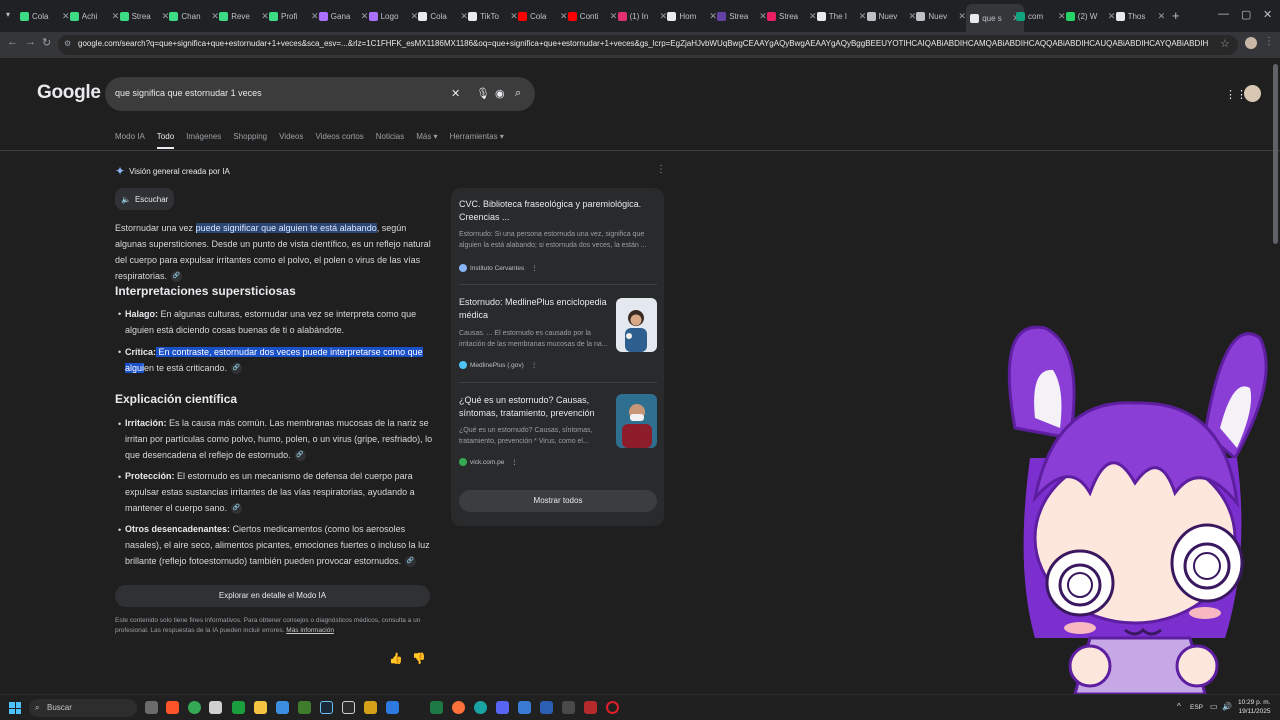  What do you see at coordinates (310, 630) in the screenshot?
I see `more-info-link: Más información` at bounding box center [310, 630].